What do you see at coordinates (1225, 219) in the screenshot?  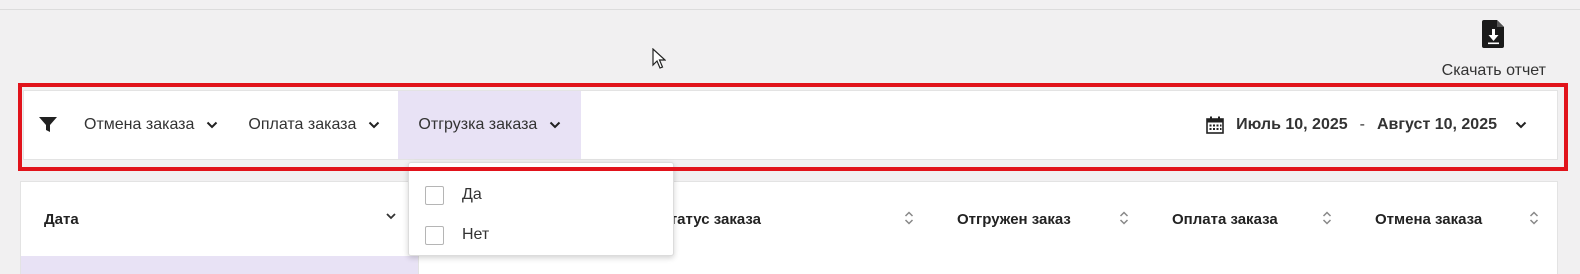 I see `column-label: Оплата заказа` at bounding box center [1225, 219].